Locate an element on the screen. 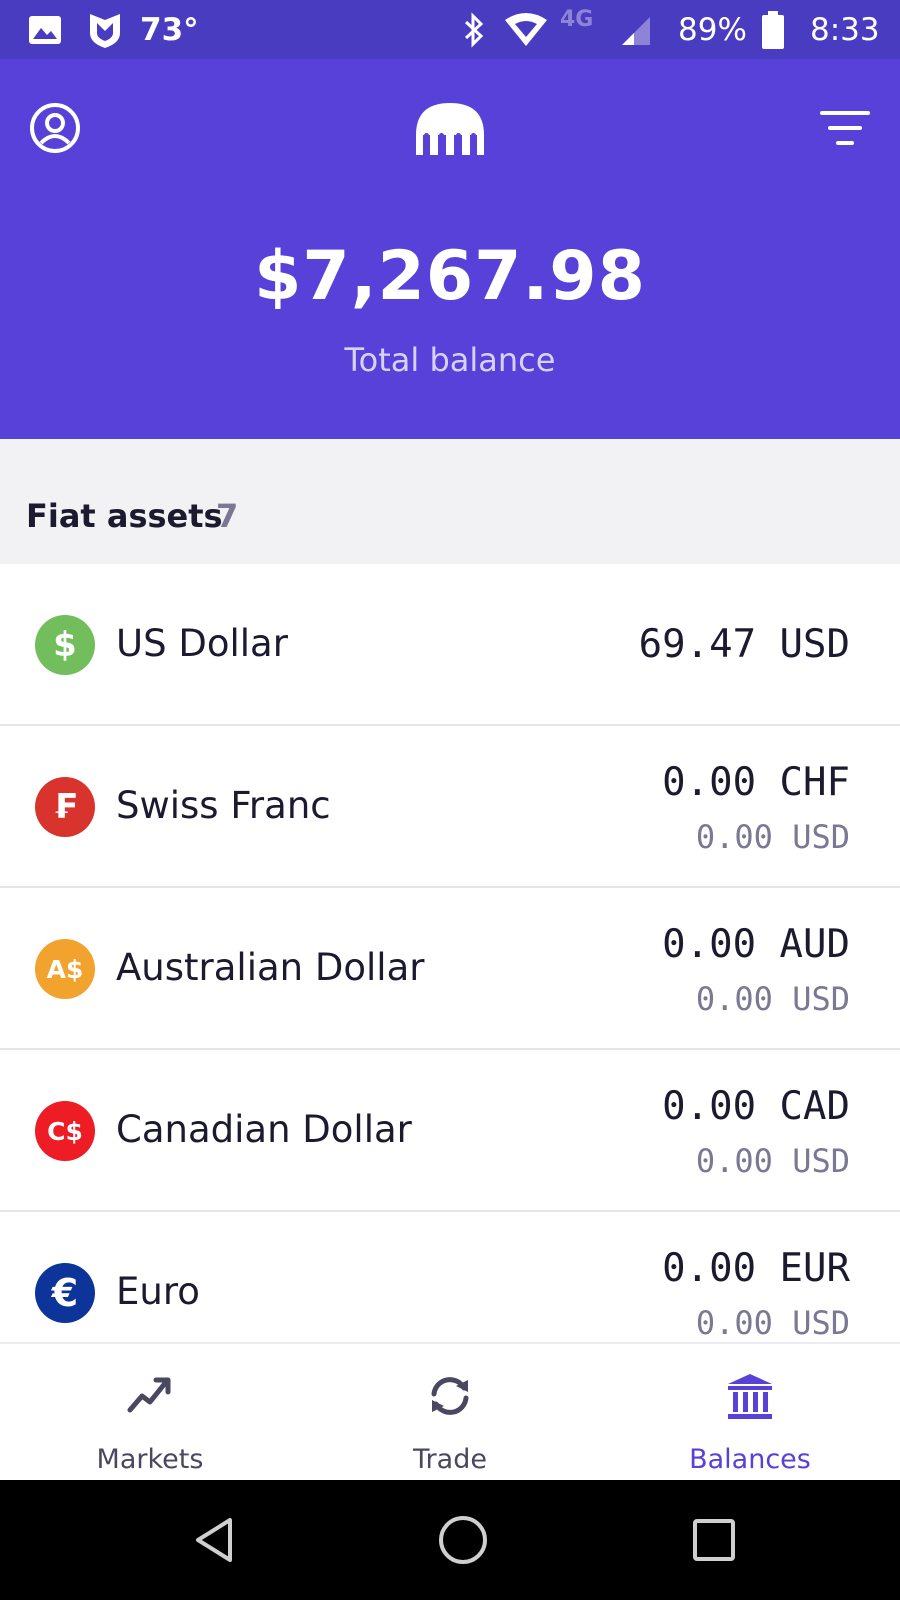  asset-name: Australian Dollar is located at coordinates (270, 967).